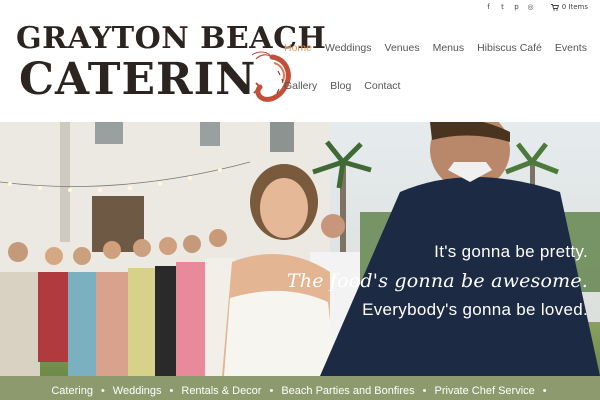 This screenshot has width=600, height=400. What do you see at coordinates (347, 391) in the screenshot?
I see `service-beach-parties: Beach Parties and Bonfires` at bounding box center [347, 391].